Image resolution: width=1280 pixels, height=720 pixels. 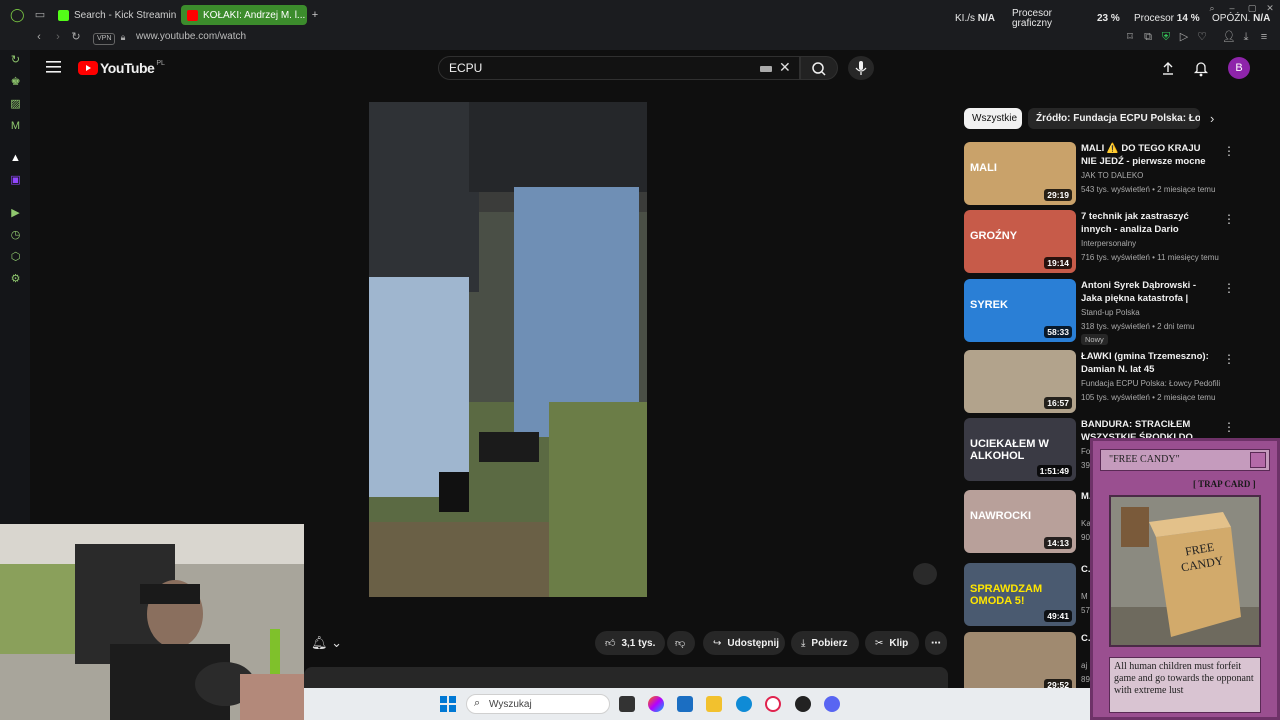 I want to click on hamburger-menu-icon, so click(x=54, y=67).